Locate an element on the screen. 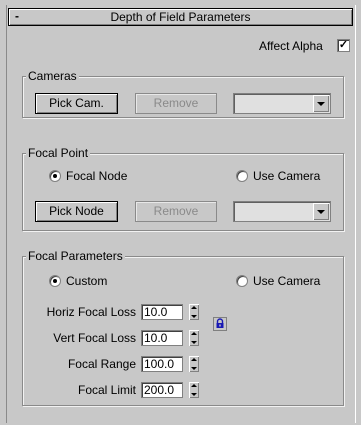 The height and width of the screenshot is (425, 361). custom-radio is located at coordinates (55, 281).